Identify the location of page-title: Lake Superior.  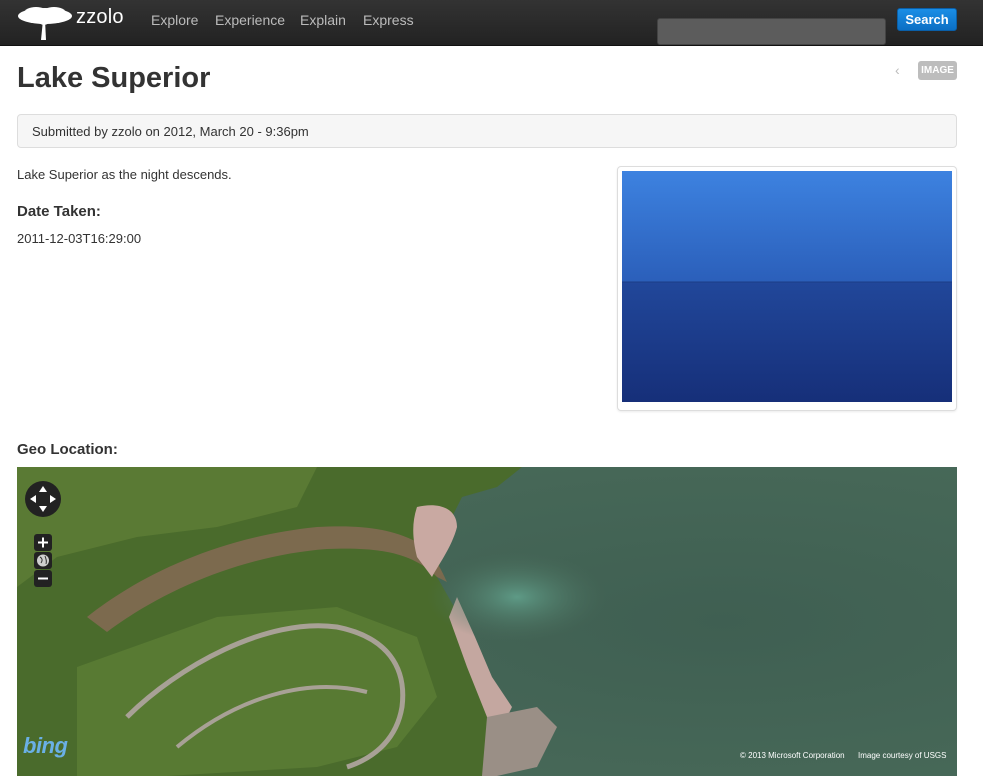
(114, 78).